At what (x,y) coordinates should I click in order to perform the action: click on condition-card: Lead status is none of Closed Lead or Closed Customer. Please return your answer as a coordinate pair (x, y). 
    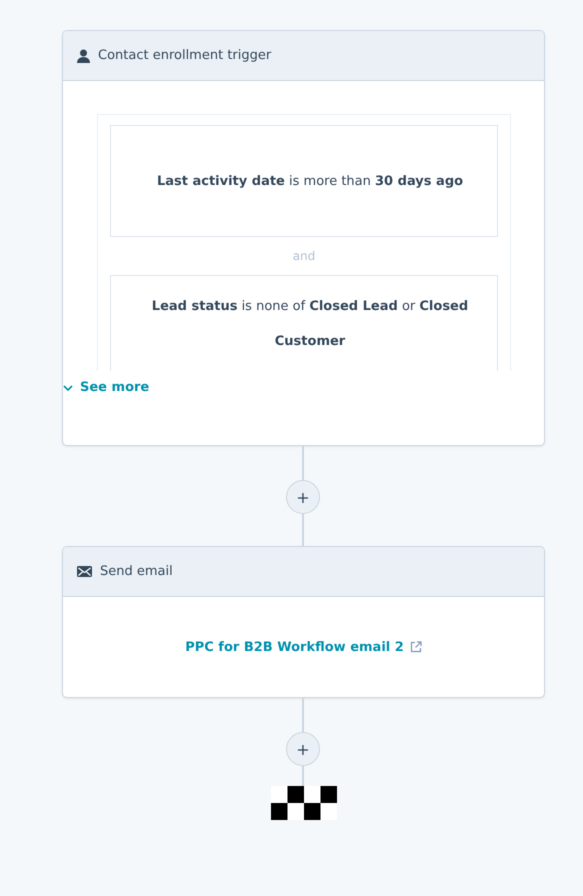
    Looking at the image, I should click on (304, 323).